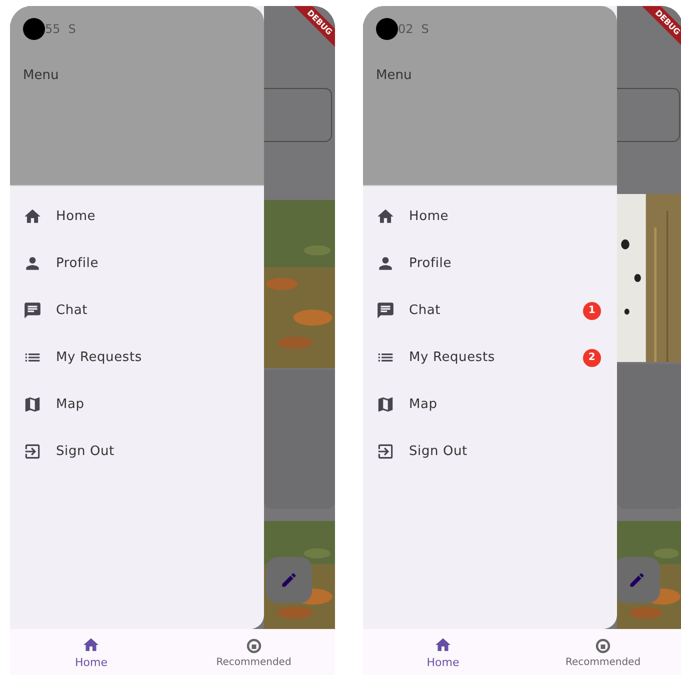 The width and height of the screenshot is (681, 675). Describe the element at coordinates (137, 357) in the screenshot. I see `drawer-item: My Requests` at that location.